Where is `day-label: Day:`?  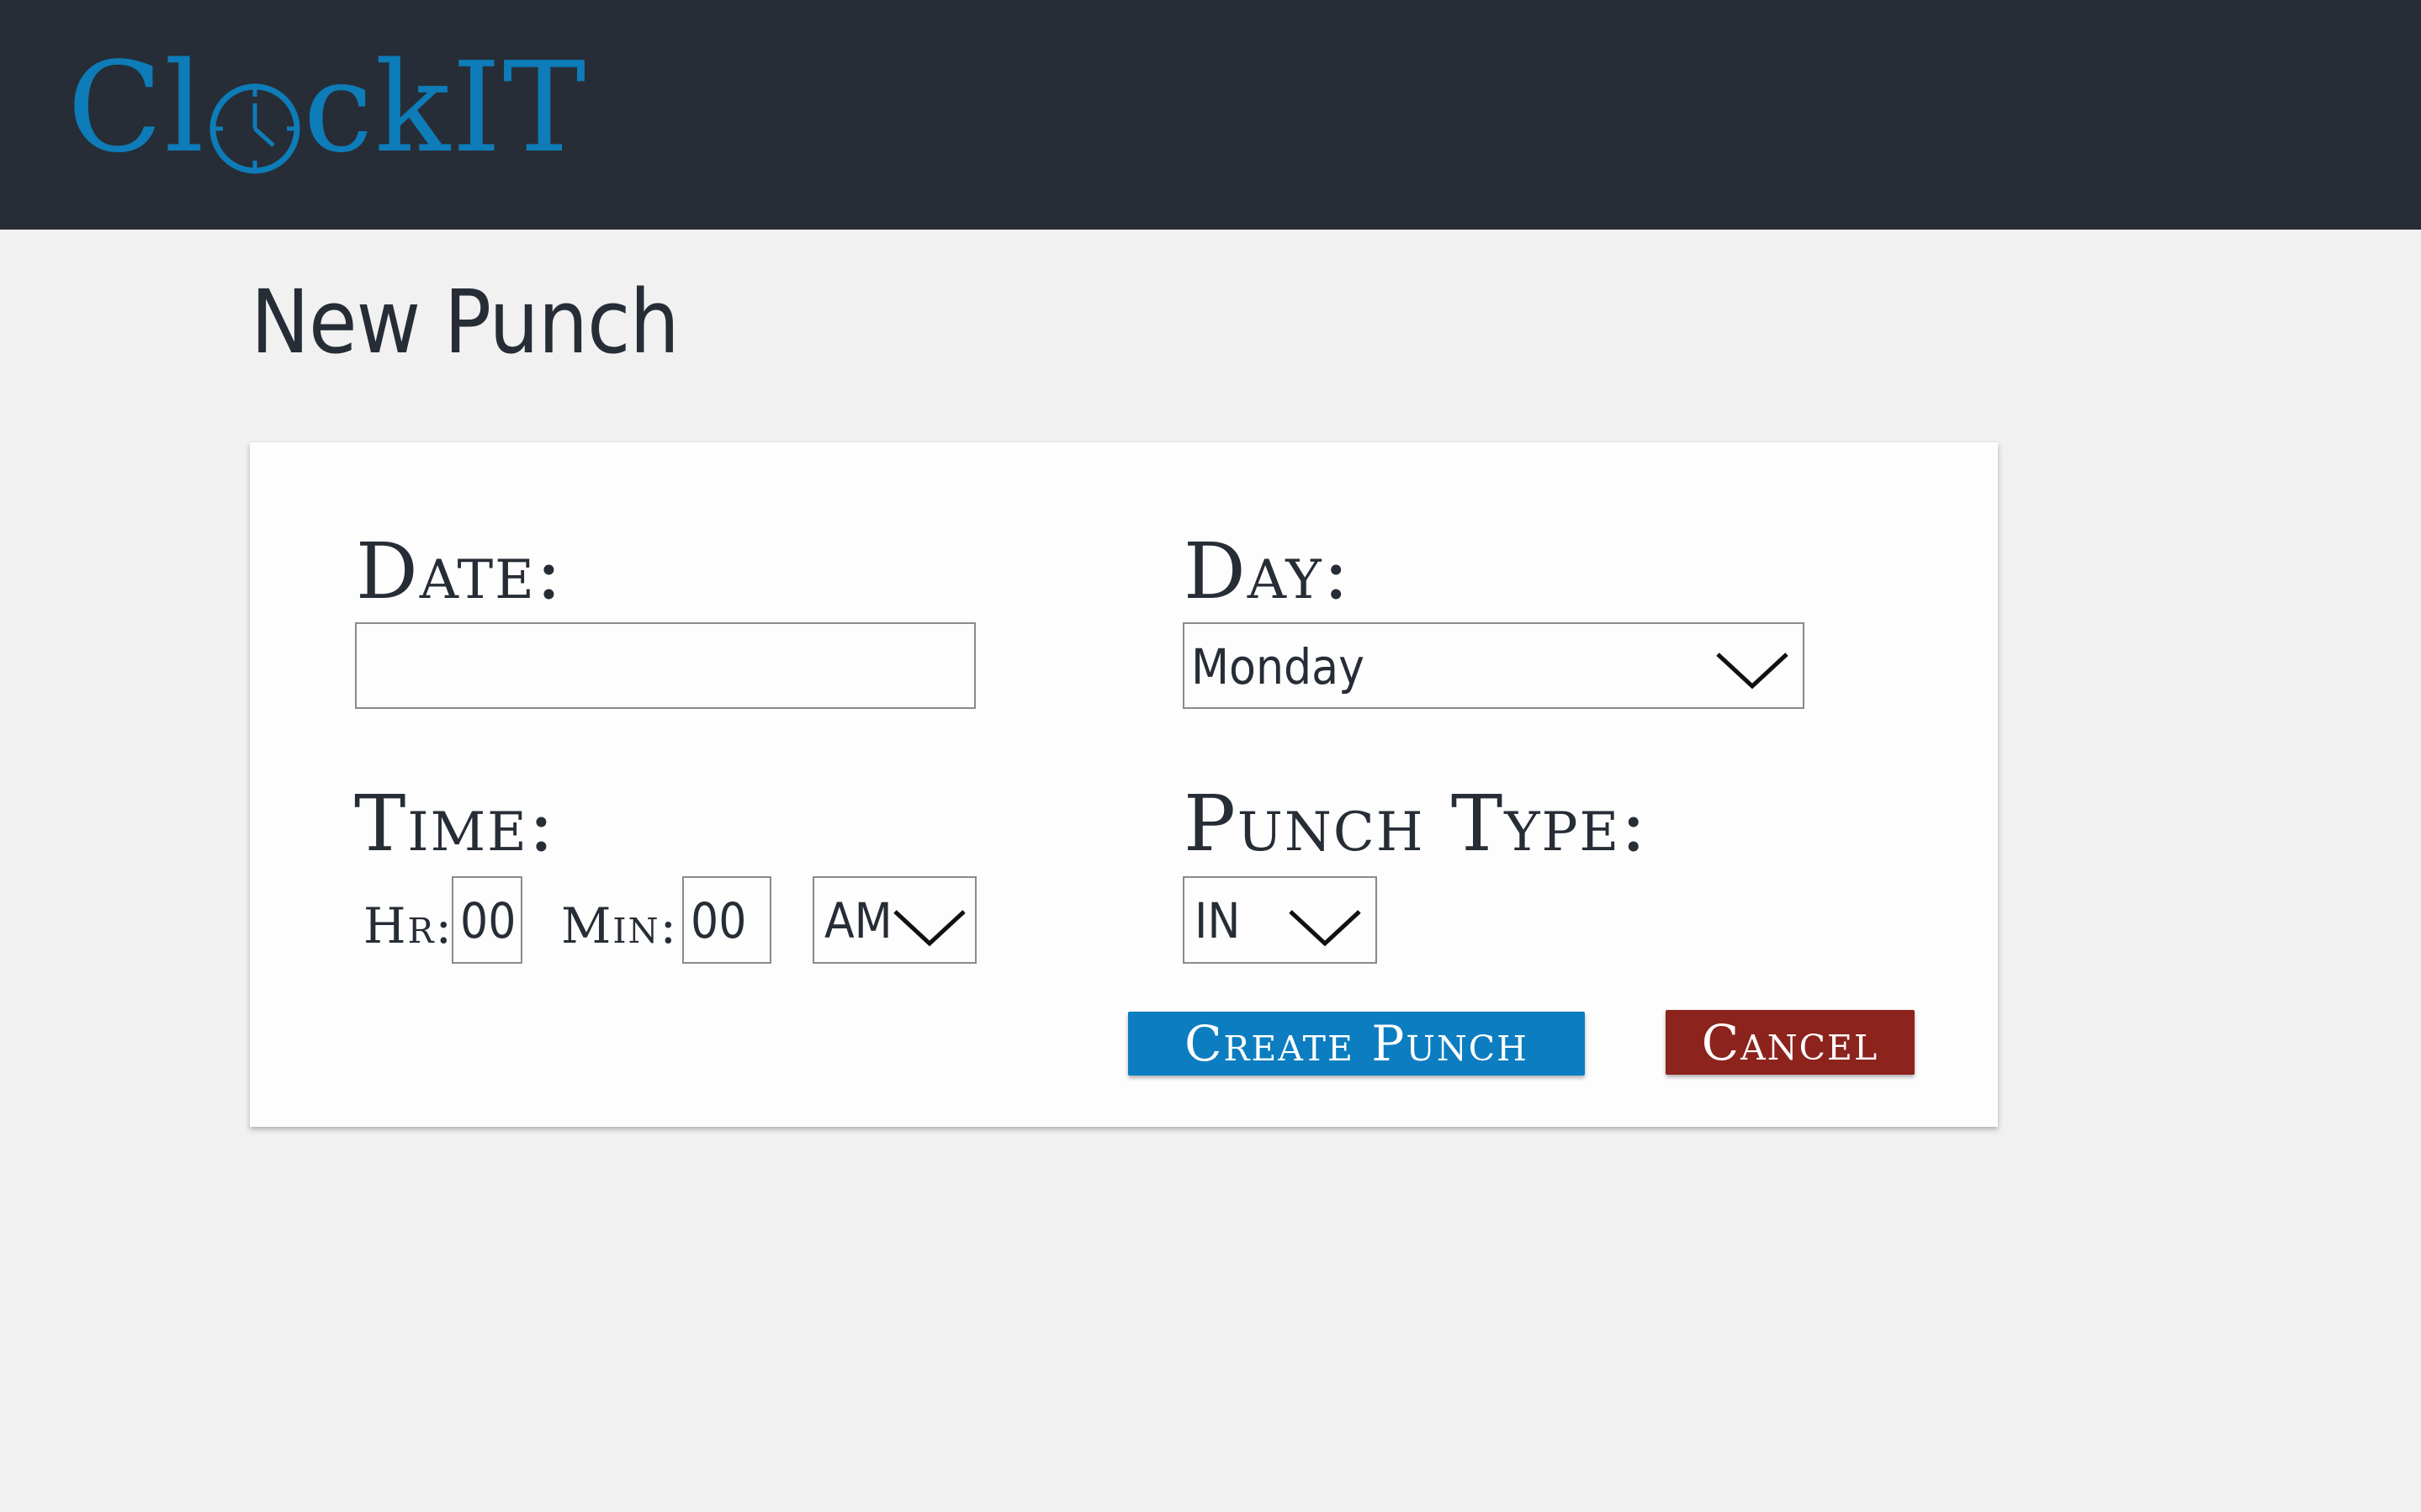
day-label: Day: is located at coordinates (1268, 571).